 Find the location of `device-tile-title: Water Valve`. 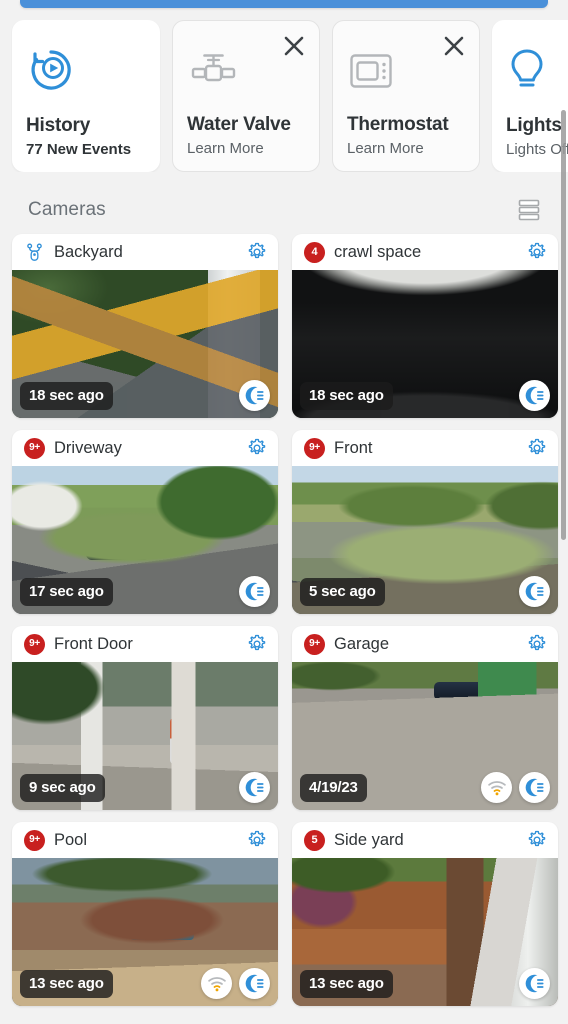

device-tile-title: Water Valve is located at coordinates (239, 124).